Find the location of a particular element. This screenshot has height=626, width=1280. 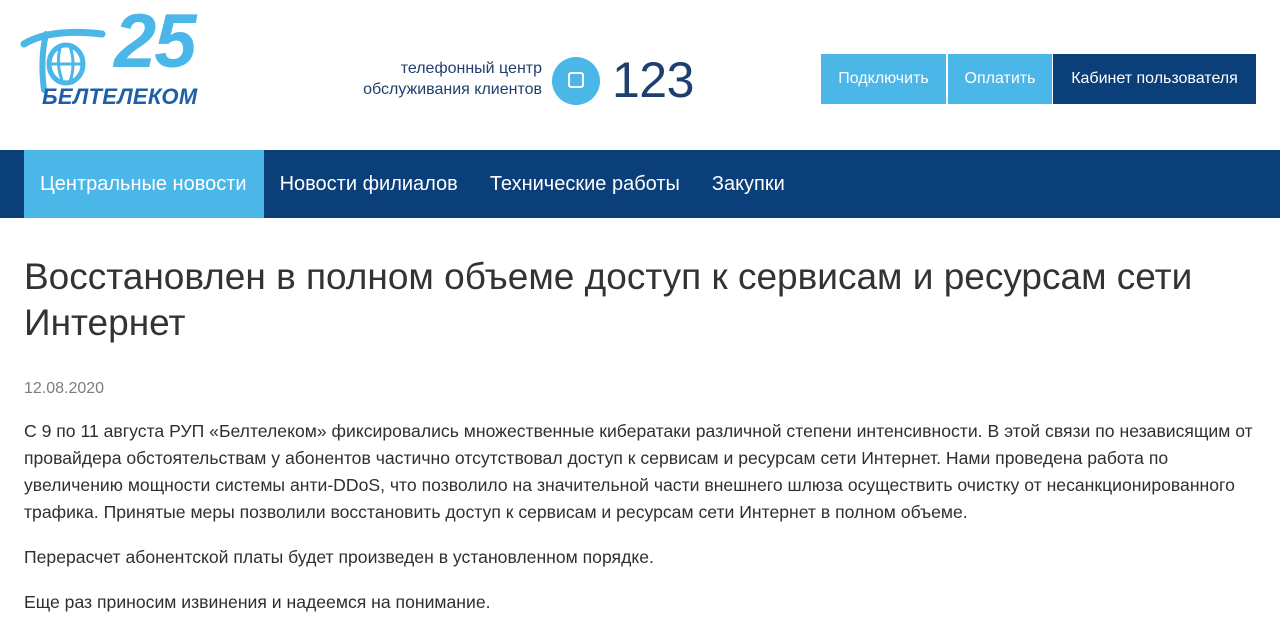

phone-square-icon is located at coordinates (576, 81).